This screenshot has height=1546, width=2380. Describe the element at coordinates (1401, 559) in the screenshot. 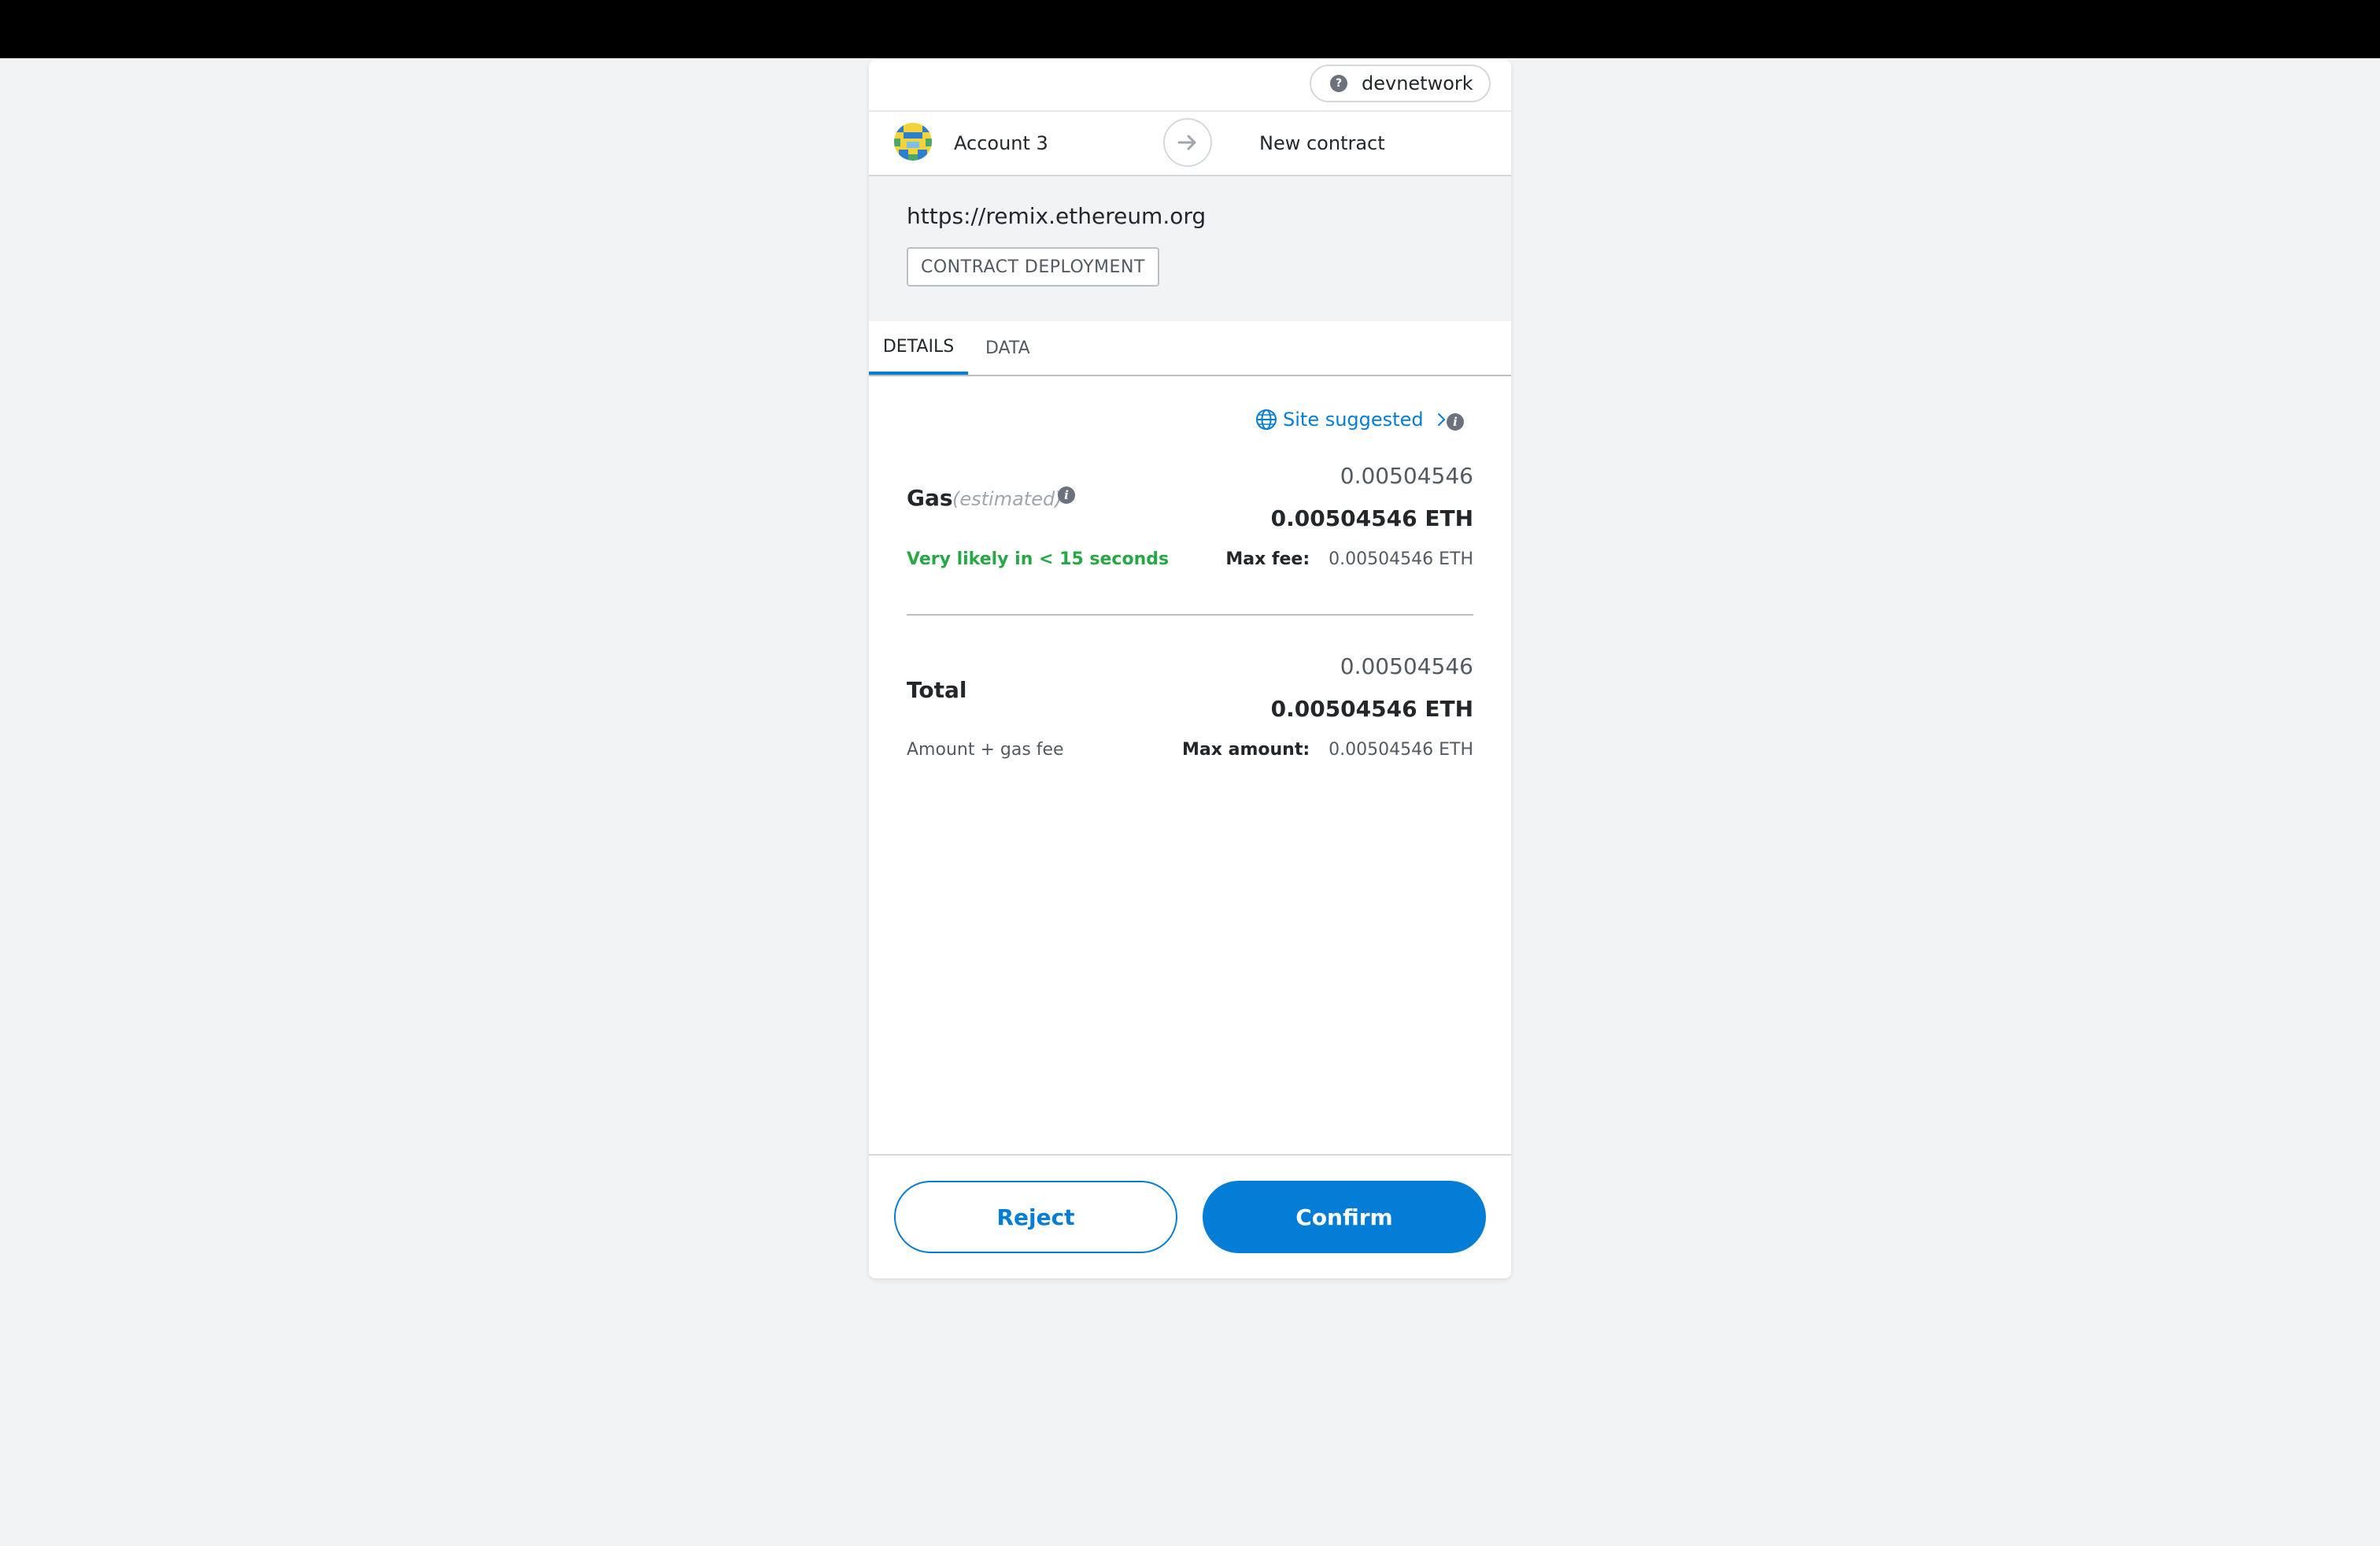

I see `max-fee-value: 0.00504546 ETH` at that location.